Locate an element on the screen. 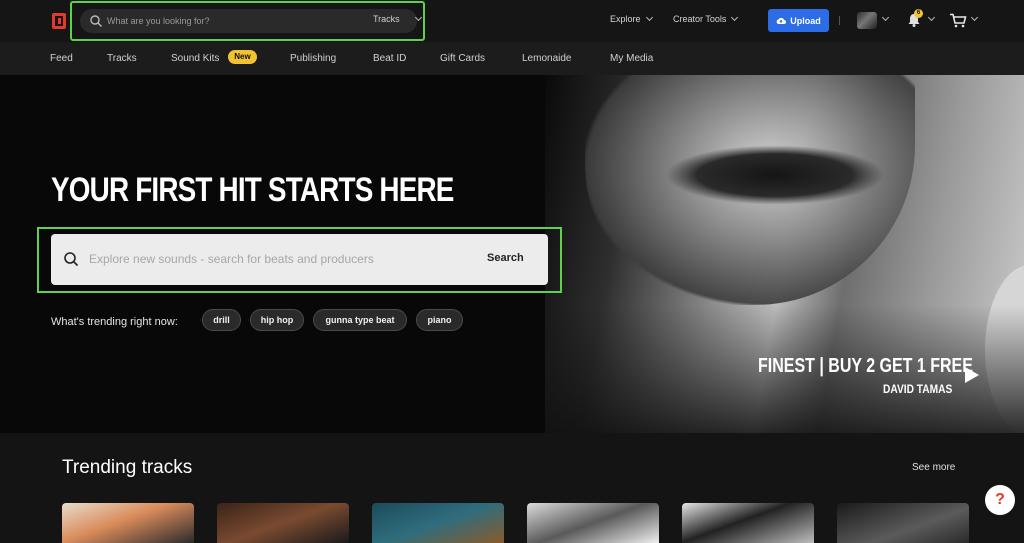 The image size is (1024, 543). trending-chip-piano: piano is located at coordinates (439, 320).